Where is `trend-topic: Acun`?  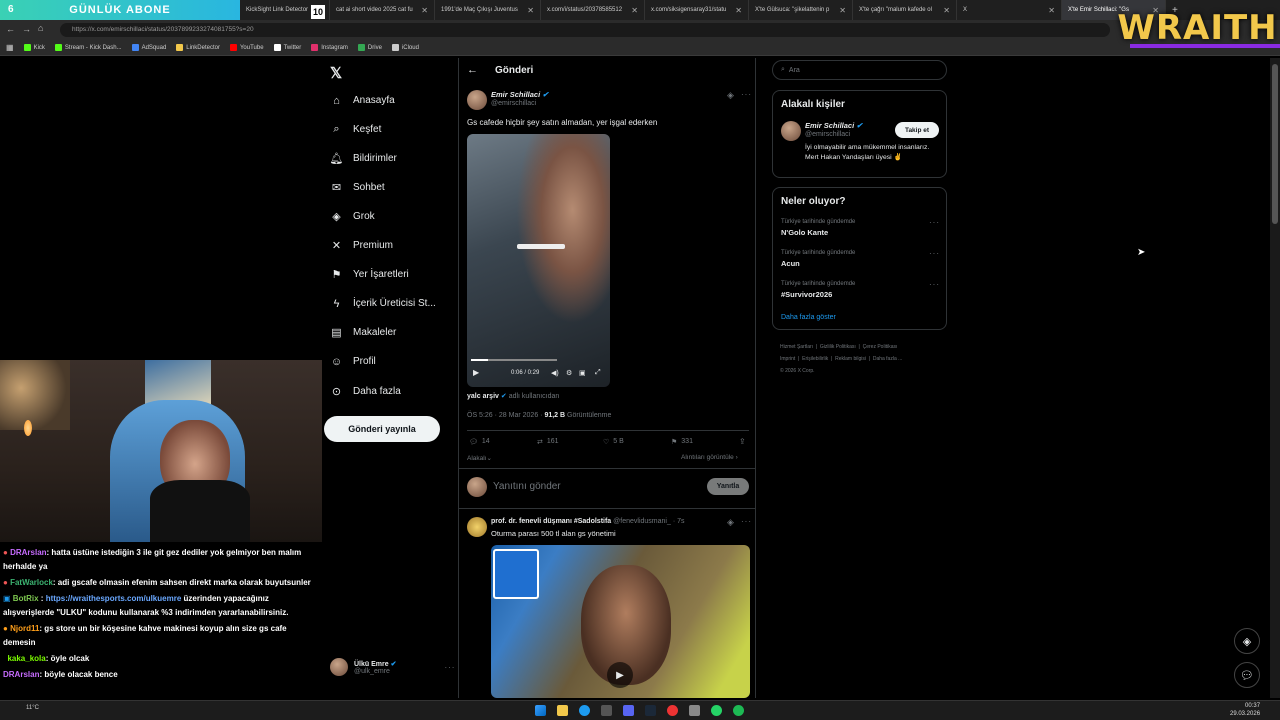
trend-topic: Acun is located at coordinates (790, 263).